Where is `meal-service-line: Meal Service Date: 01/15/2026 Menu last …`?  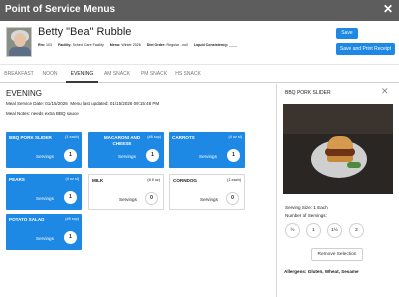
meal-service-line: Meal Service Date: 01/15/2026 Menu last … is located at coordinates (83, 103).